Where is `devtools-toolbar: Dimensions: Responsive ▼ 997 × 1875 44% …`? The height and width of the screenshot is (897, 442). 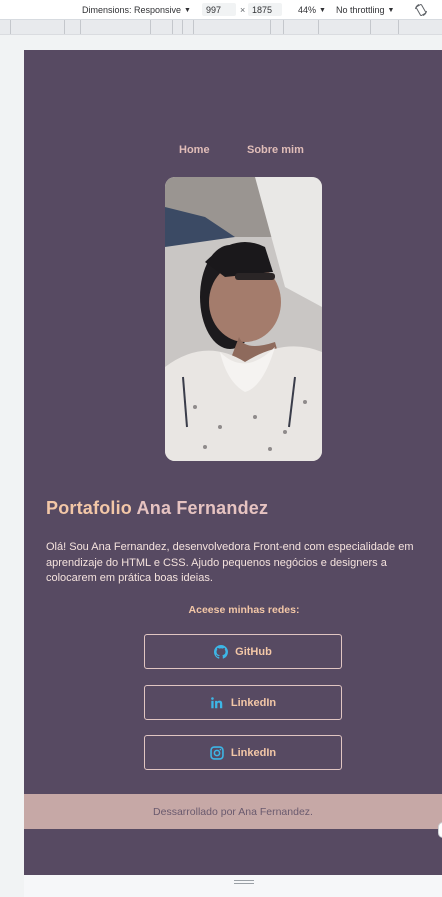 devtools-toolbar: Dimensions: Responsive ▼ 997 × 1875 44% … is located at coordinates (221, 10).